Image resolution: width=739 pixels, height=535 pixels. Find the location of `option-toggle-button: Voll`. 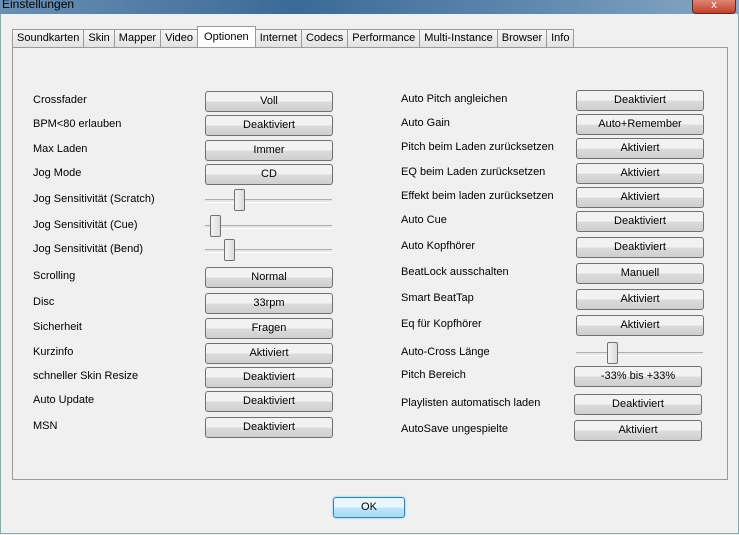

option-toggle-button: Voll is located at coordinates (269, 101).